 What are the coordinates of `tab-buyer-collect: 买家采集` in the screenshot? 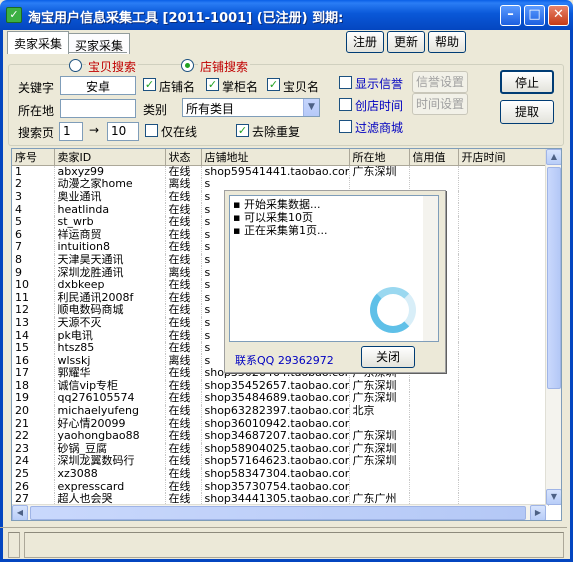 It's located at (99, 43).